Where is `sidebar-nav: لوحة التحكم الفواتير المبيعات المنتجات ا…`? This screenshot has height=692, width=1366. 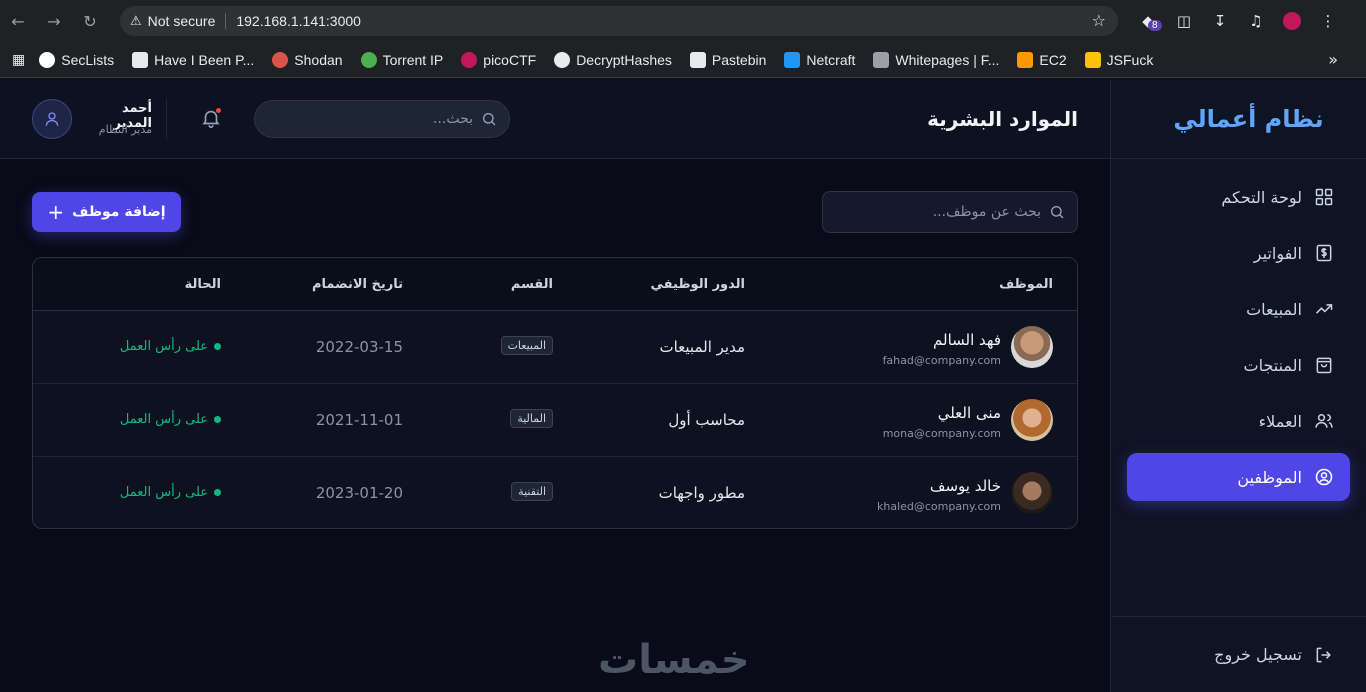
sidebar-nav: لوحة التحكم الفواتير المبيعات المنتجات ا… is located at coordinates (1238, 330).